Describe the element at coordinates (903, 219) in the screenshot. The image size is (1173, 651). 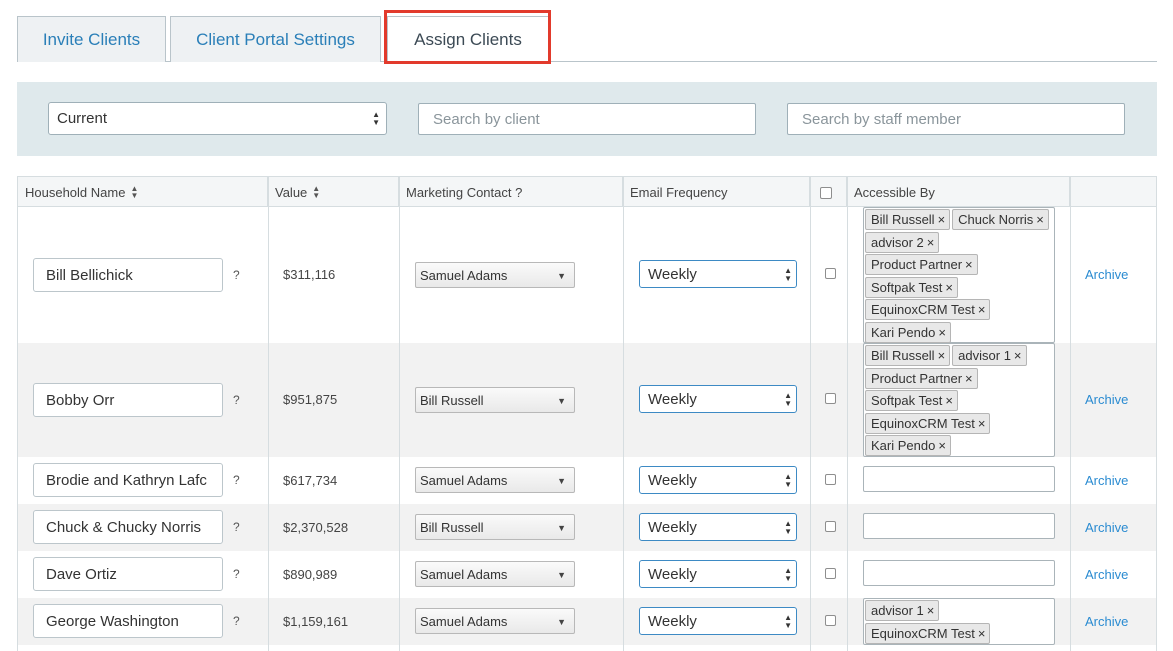
I see `staff-tag-label: Bill Russell` at that location.